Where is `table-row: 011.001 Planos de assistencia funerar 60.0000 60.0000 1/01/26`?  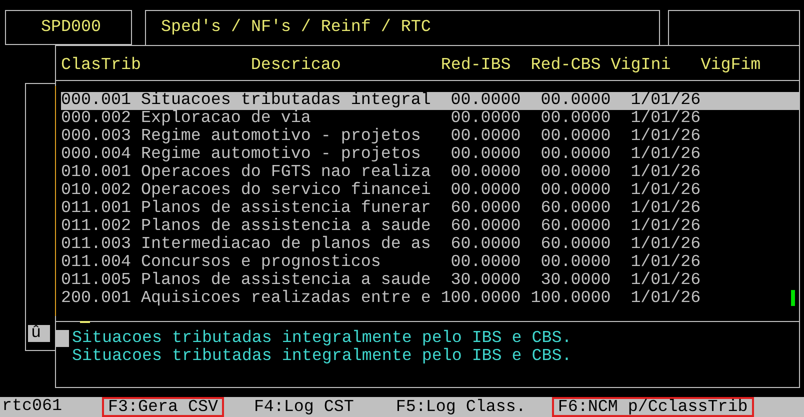 table-row: 011.001 Planos de assistencia funerar 60.0000 60.0000 1/01/26 is located at coordinates (430, 209).